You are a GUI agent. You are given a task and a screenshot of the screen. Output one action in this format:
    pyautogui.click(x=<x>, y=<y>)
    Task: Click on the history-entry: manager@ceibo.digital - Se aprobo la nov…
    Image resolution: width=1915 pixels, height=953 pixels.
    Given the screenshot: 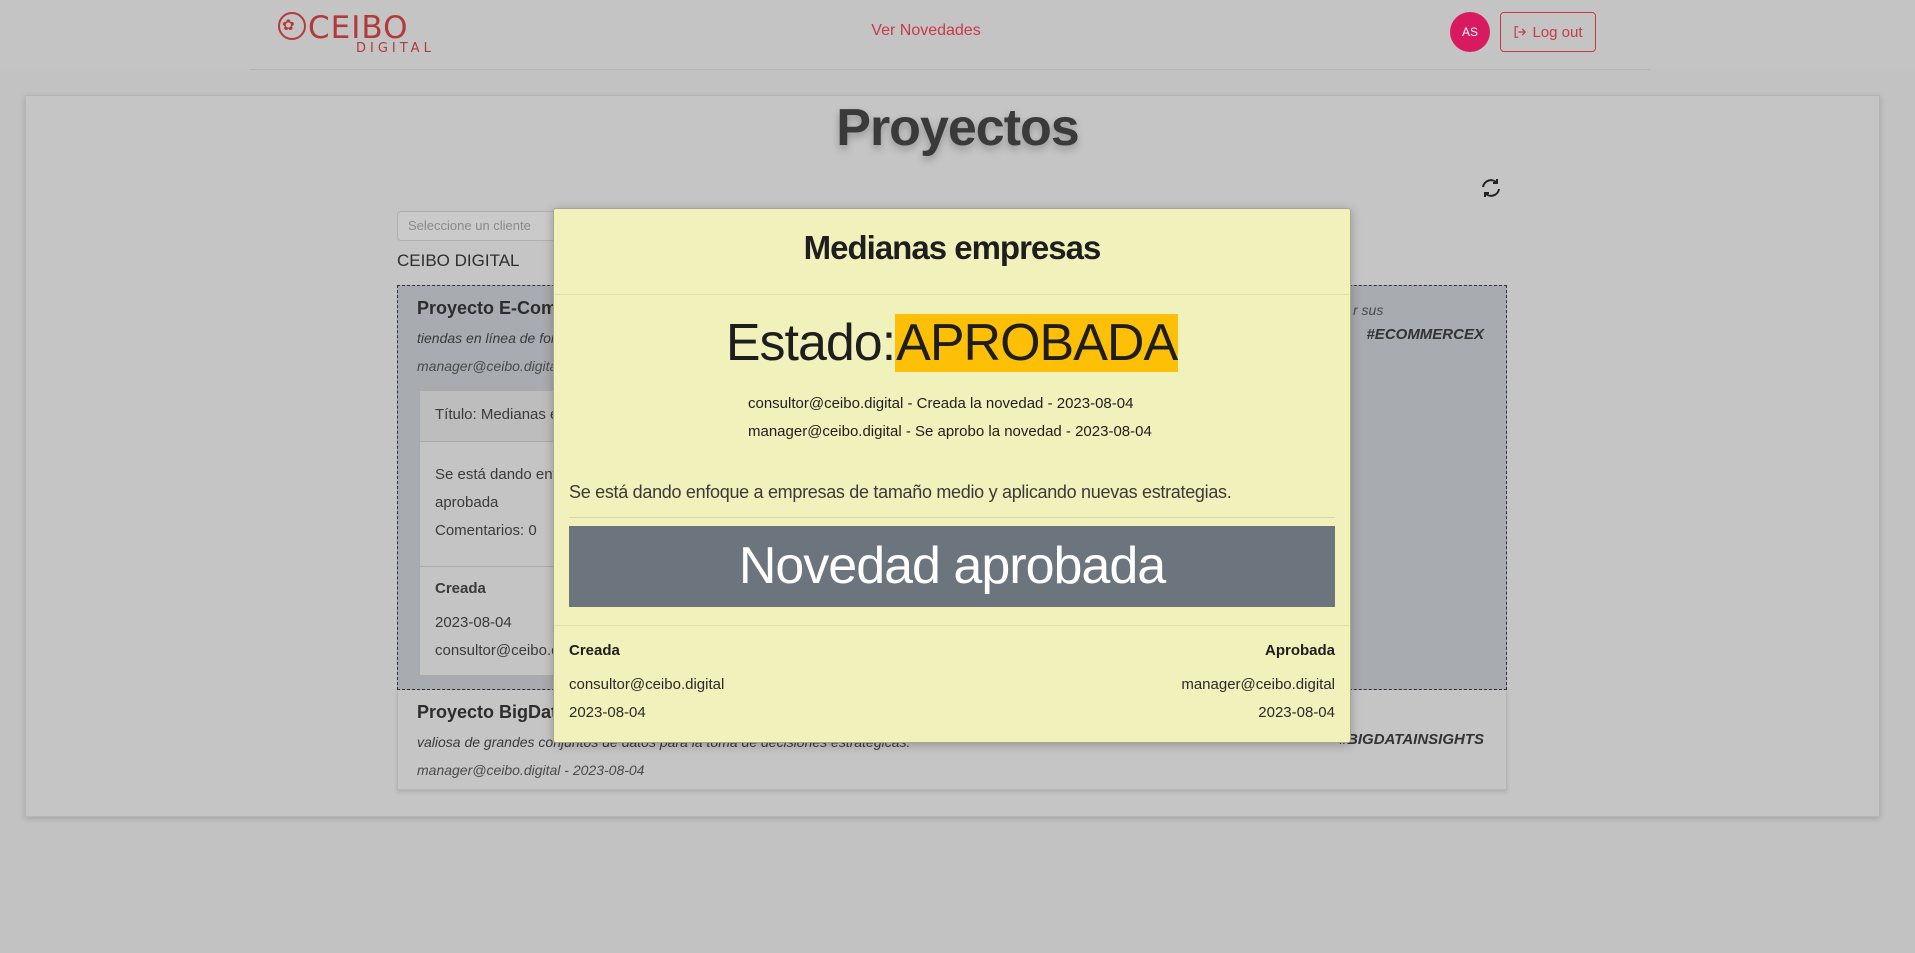 What is the action you would take?
    pyautogui.click(x=950, y=431)
    